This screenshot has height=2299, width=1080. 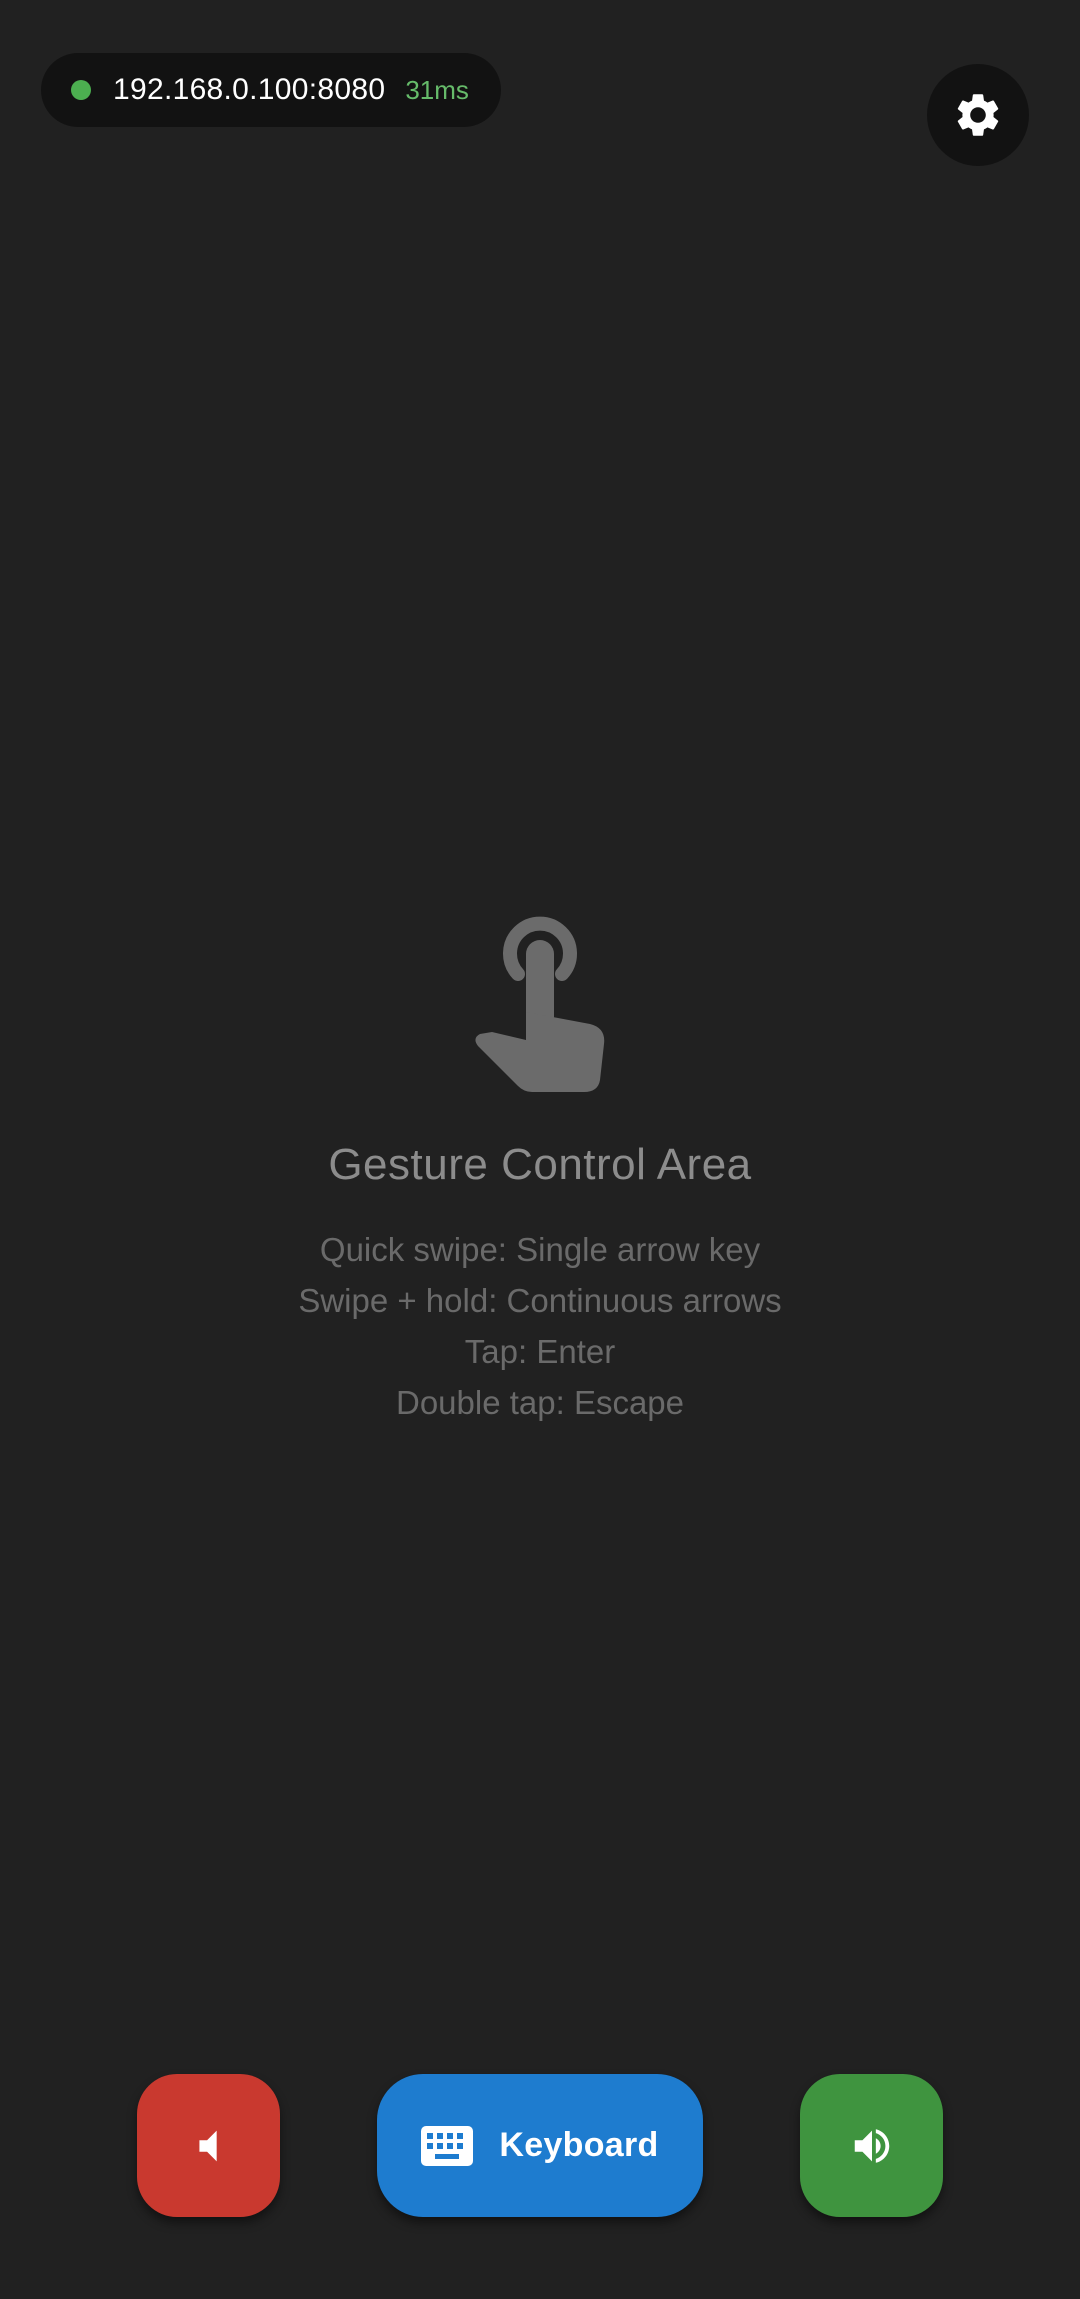 What do you see at coordinates (540, 1300) in the screenshot?
I see `hint-swipe-hold: Swipe + hold: Continuous arrows` at bounding box center [540, 1300].